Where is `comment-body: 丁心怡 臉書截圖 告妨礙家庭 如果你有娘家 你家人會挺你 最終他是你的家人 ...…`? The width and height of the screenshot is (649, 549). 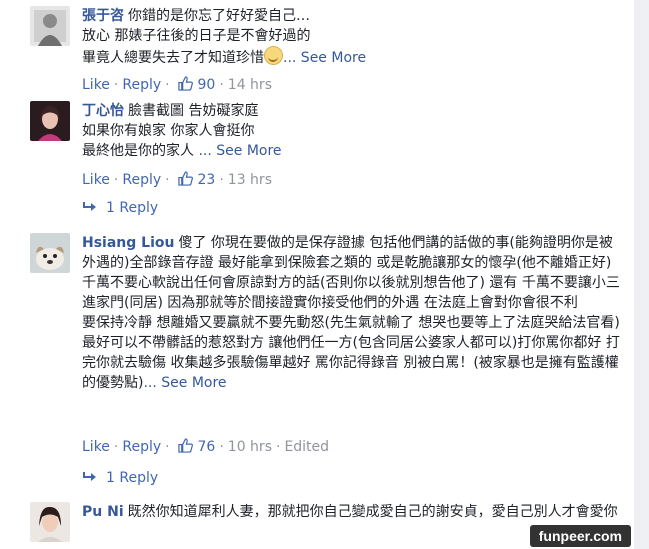 comment-body: 丁心怡 臉書截圖 告妨礙家庭 如果你有娘家 你家人會挺你 最終他是你的家人 ...… is located at coordinates (352, 131).